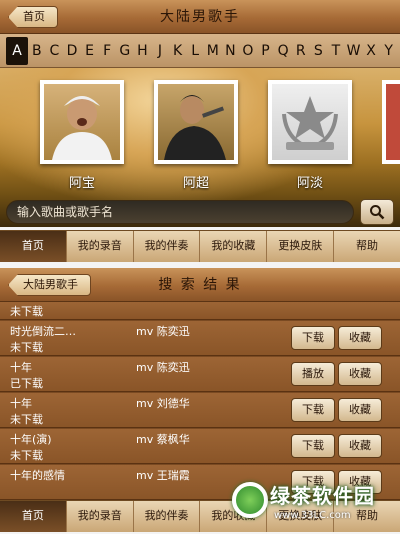 The height and width of the screenshot is (534, 400). I want to click on list-item: 未下载, so click(200, 311).